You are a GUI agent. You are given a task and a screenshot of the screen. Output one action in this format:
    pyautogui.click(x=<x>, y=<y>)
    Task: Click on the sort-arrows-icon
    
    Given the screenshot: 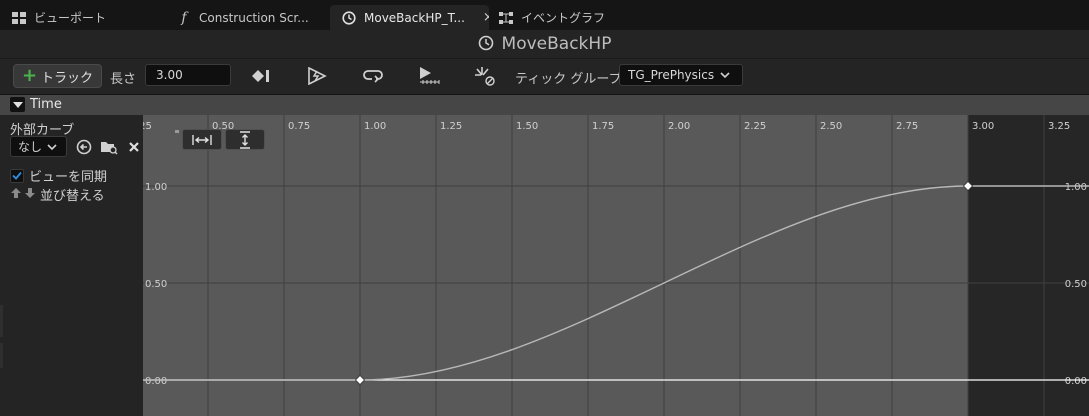 What is the action you would take?
    pyautogui.click(x=23, y=195)
    